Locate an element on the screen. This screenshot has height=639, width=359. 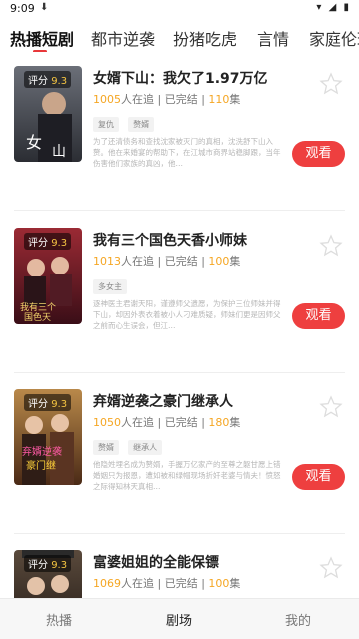
drama-tags: 赘婿 继承人 is located at coordinates (129, 445).